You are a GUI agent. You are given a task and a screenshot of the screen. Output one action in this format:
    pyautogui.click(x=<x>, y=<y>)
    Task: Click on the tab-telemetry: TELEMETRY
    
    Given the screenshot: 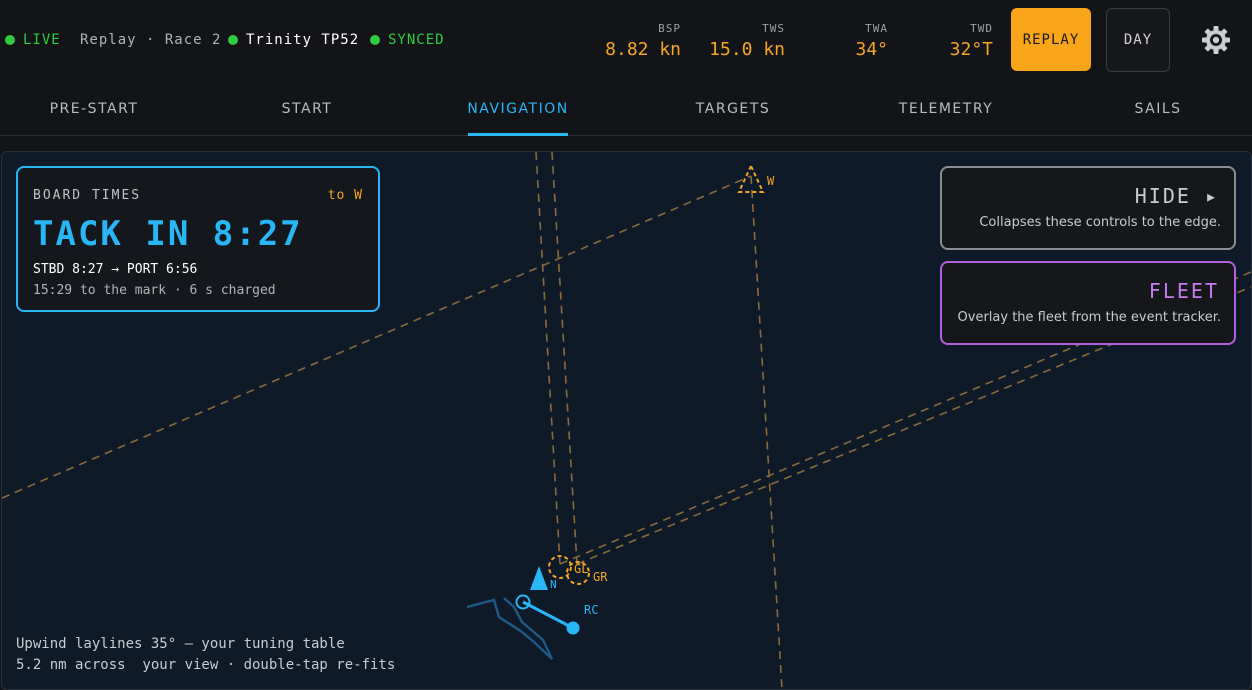 What is the action you would take?
    pyautogui.click(x=946, y=108)
    